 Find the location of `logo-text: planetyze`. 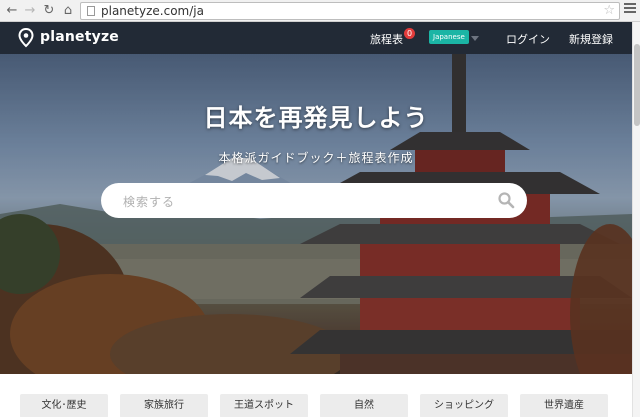

logo-text: planetyze is located at coordinates (79, 37).